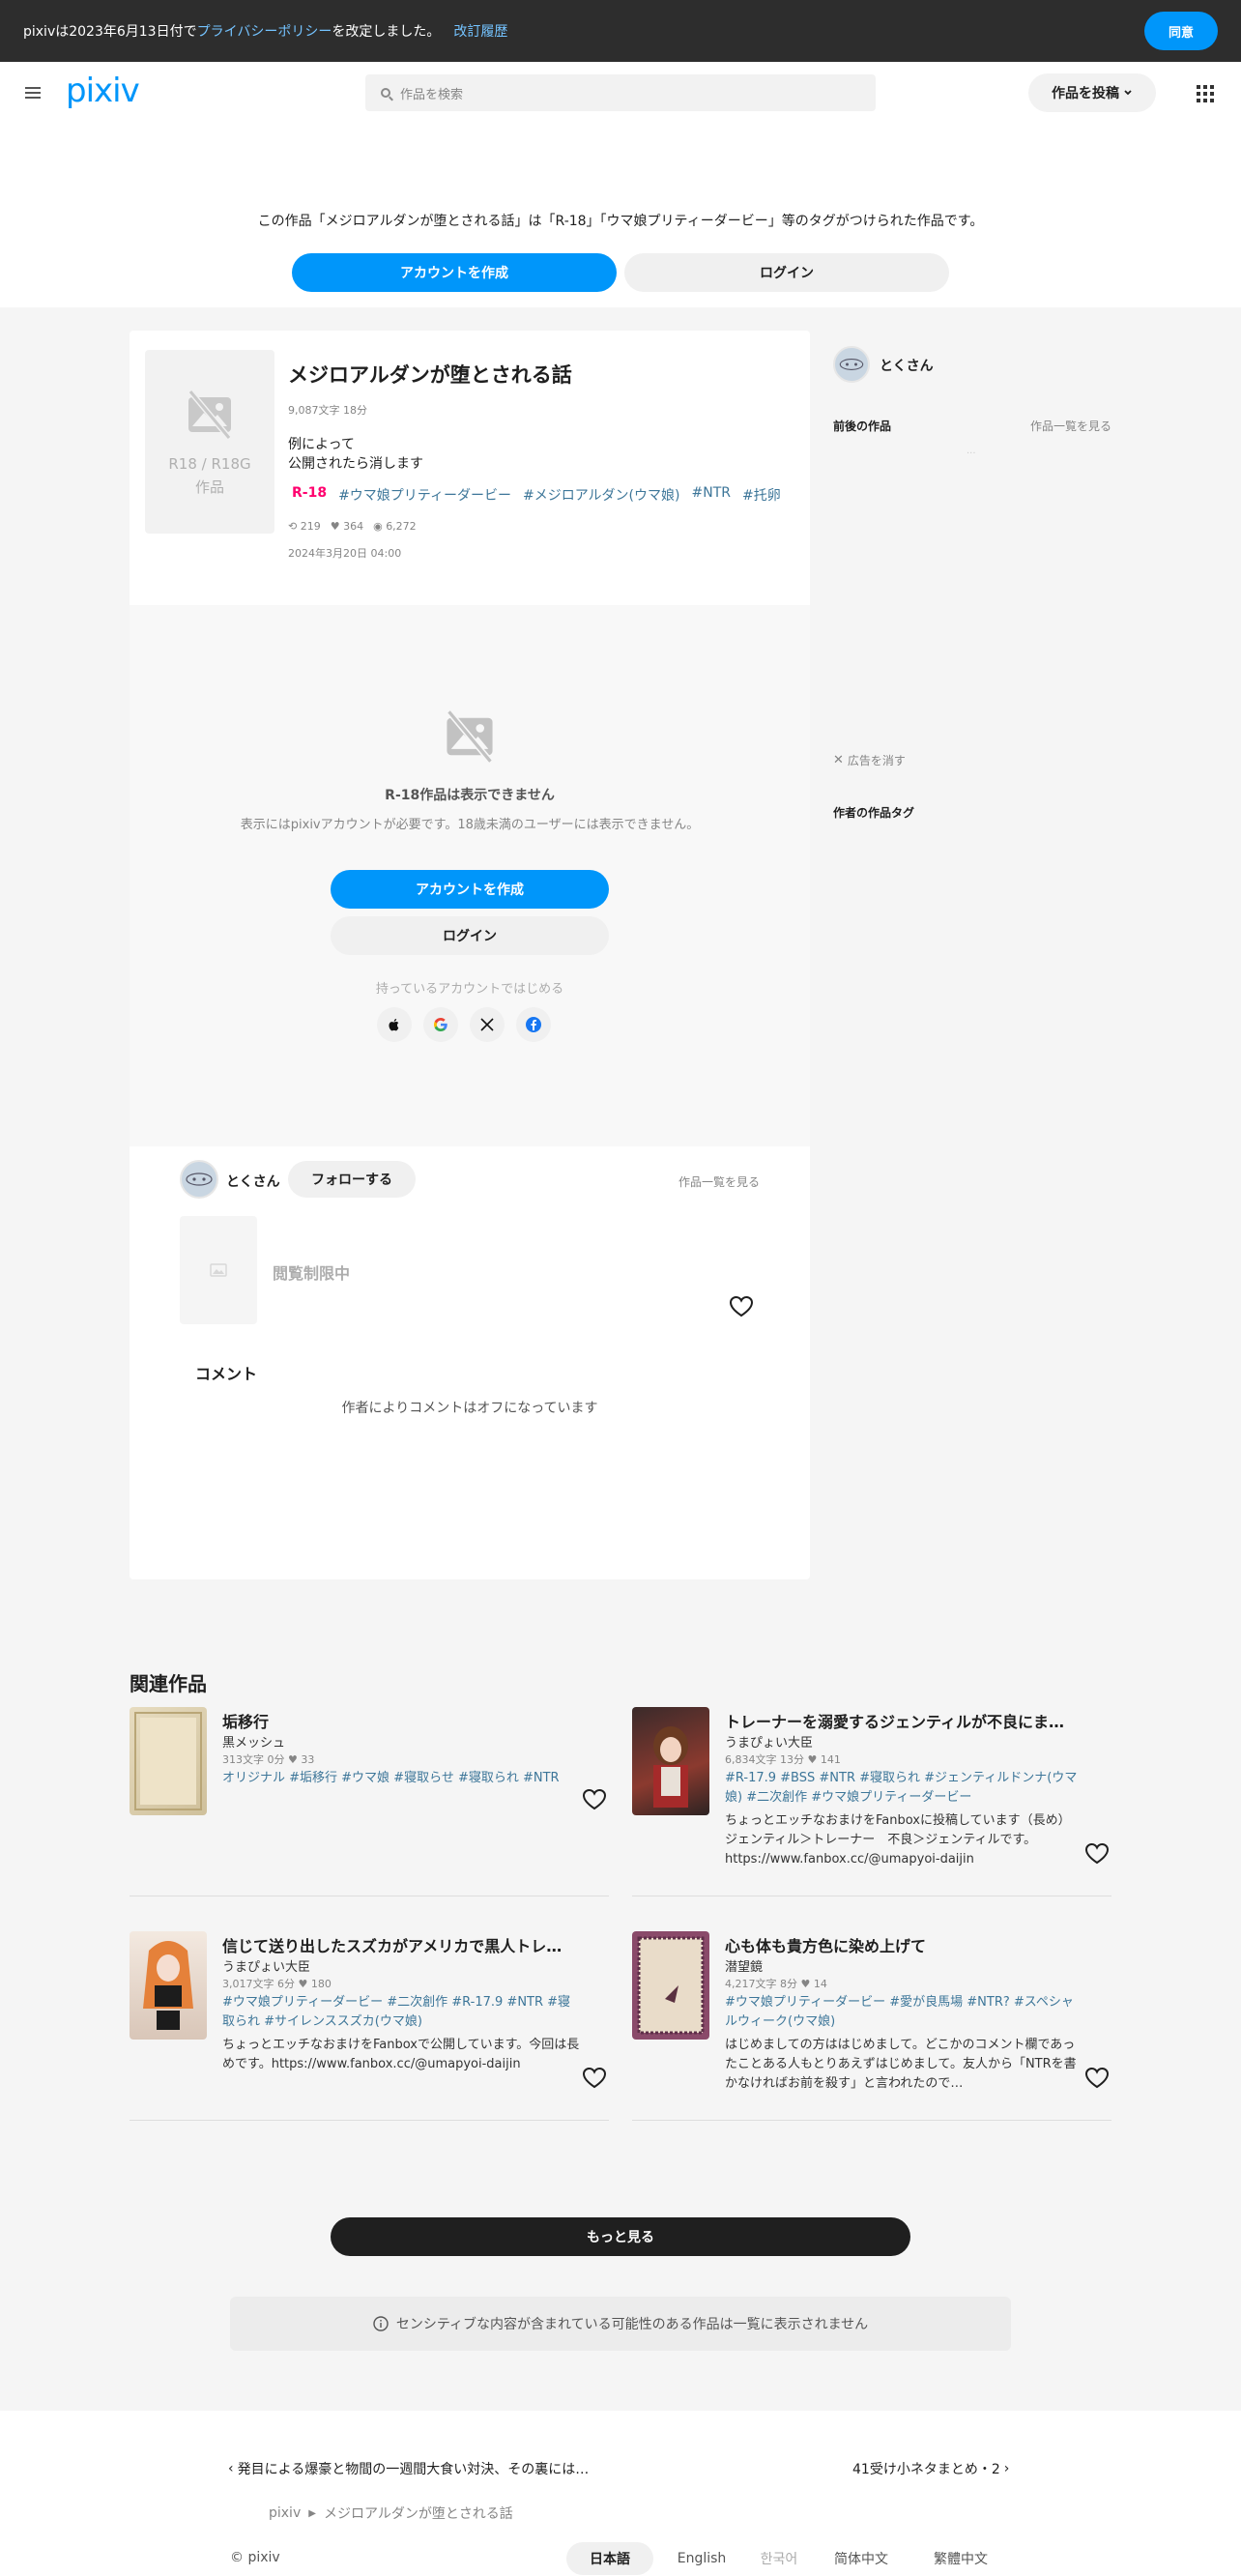  I want to click on related-meta: 3,017文字 6分 ♥ 180, so click(277, 1984).